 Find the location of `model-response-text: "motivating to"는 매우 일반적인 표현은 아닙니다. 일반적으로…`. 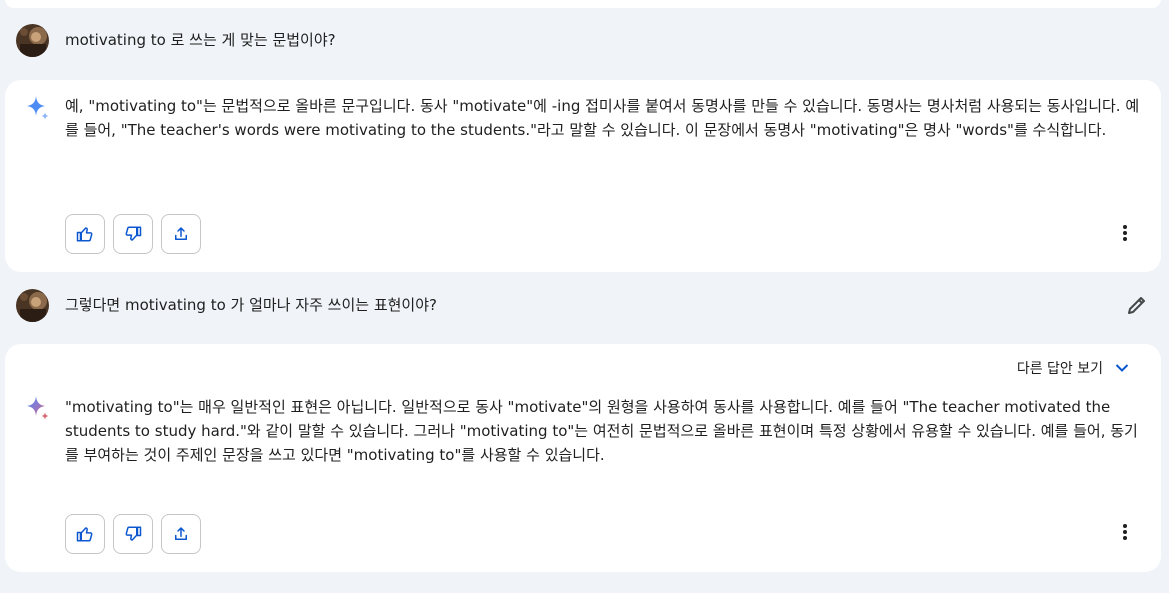

model-response-text: "motivating to"는 매우 일반적인 표현은 아닙니다. 일반적으로… is located at coordinates (601, 431).